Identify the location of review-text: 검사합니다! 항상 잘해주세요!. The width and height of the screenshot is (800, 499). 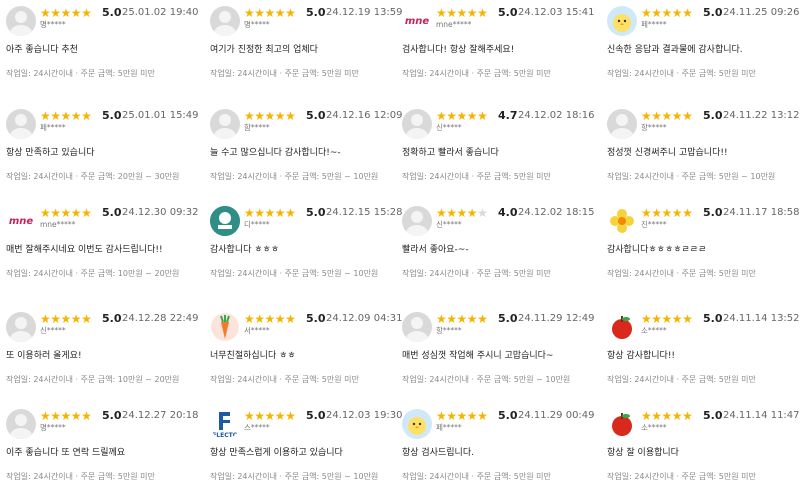
(458, 50).